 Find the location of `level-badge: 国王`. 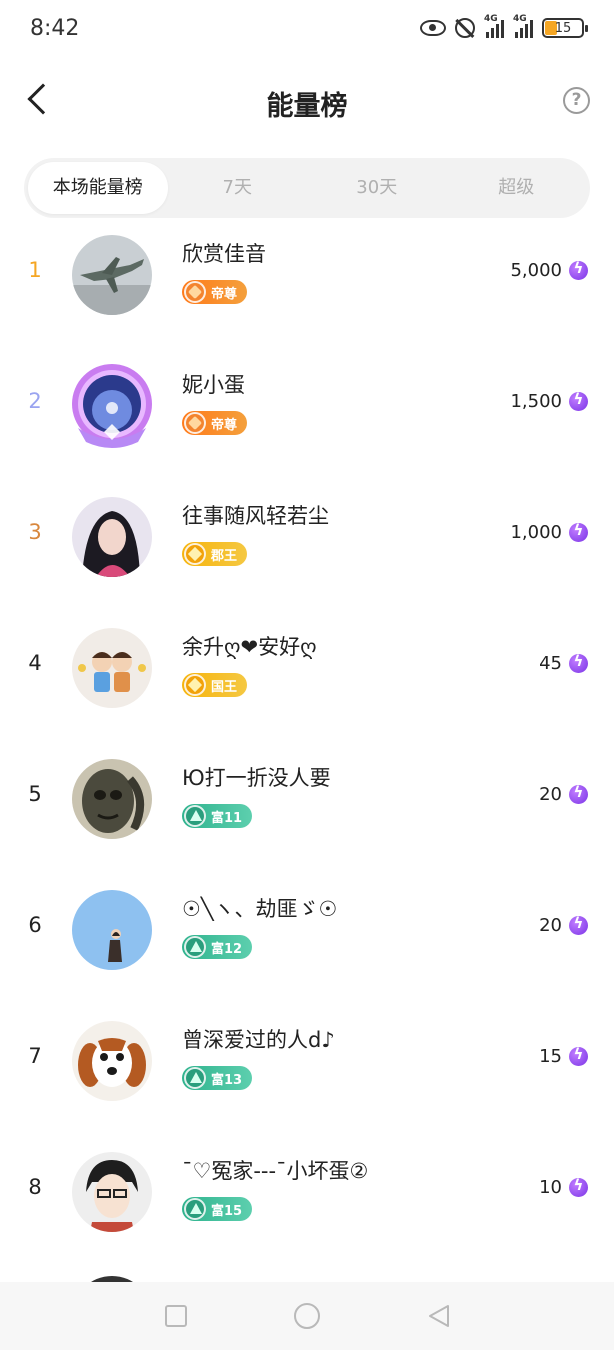

level-badge: 国王 is located at coordinates (215, 685).